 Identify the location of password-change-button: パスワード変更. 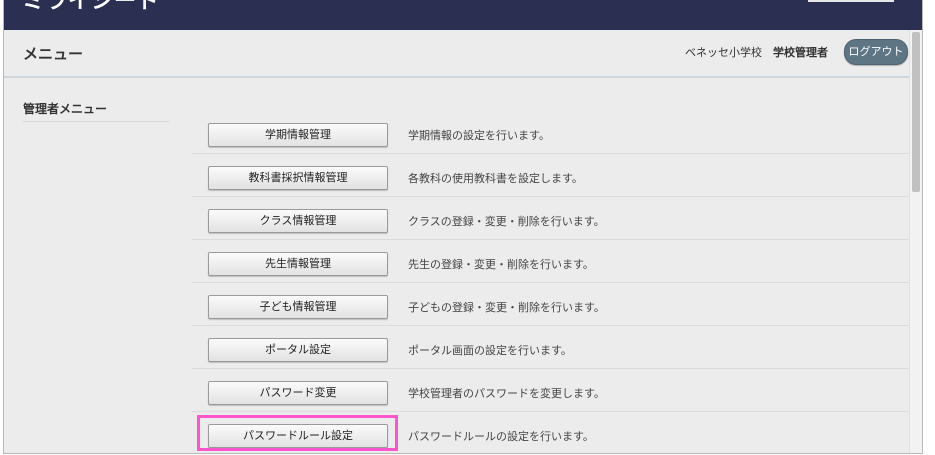
(298, 393).